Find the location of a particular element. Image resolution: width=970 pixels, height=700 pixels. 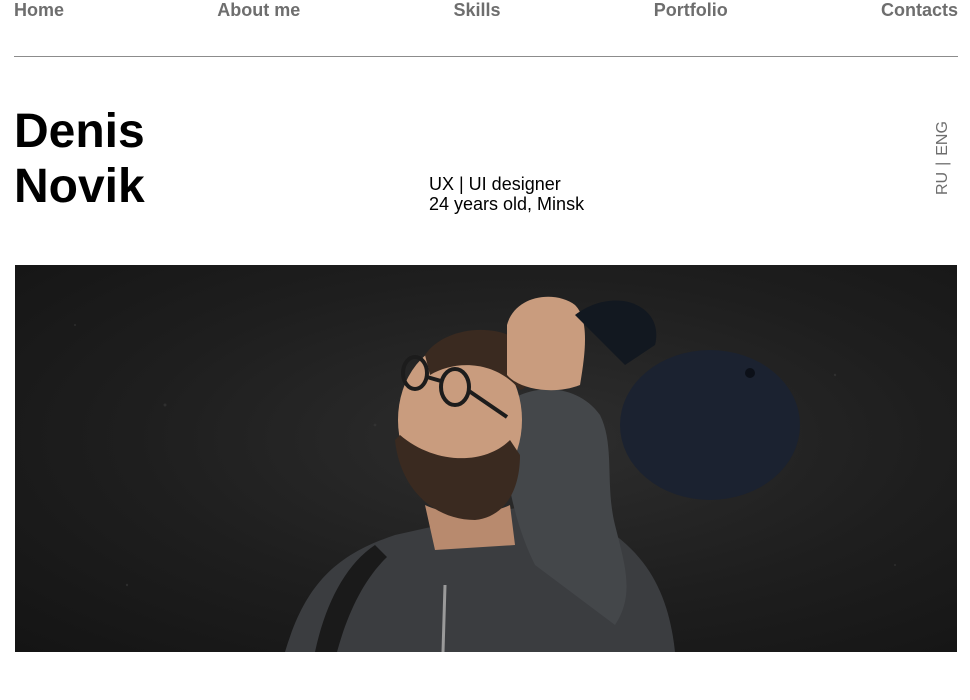

profile-summary: UX | UI designer 24 years old, Minsk is located at coordinates (506, 194).